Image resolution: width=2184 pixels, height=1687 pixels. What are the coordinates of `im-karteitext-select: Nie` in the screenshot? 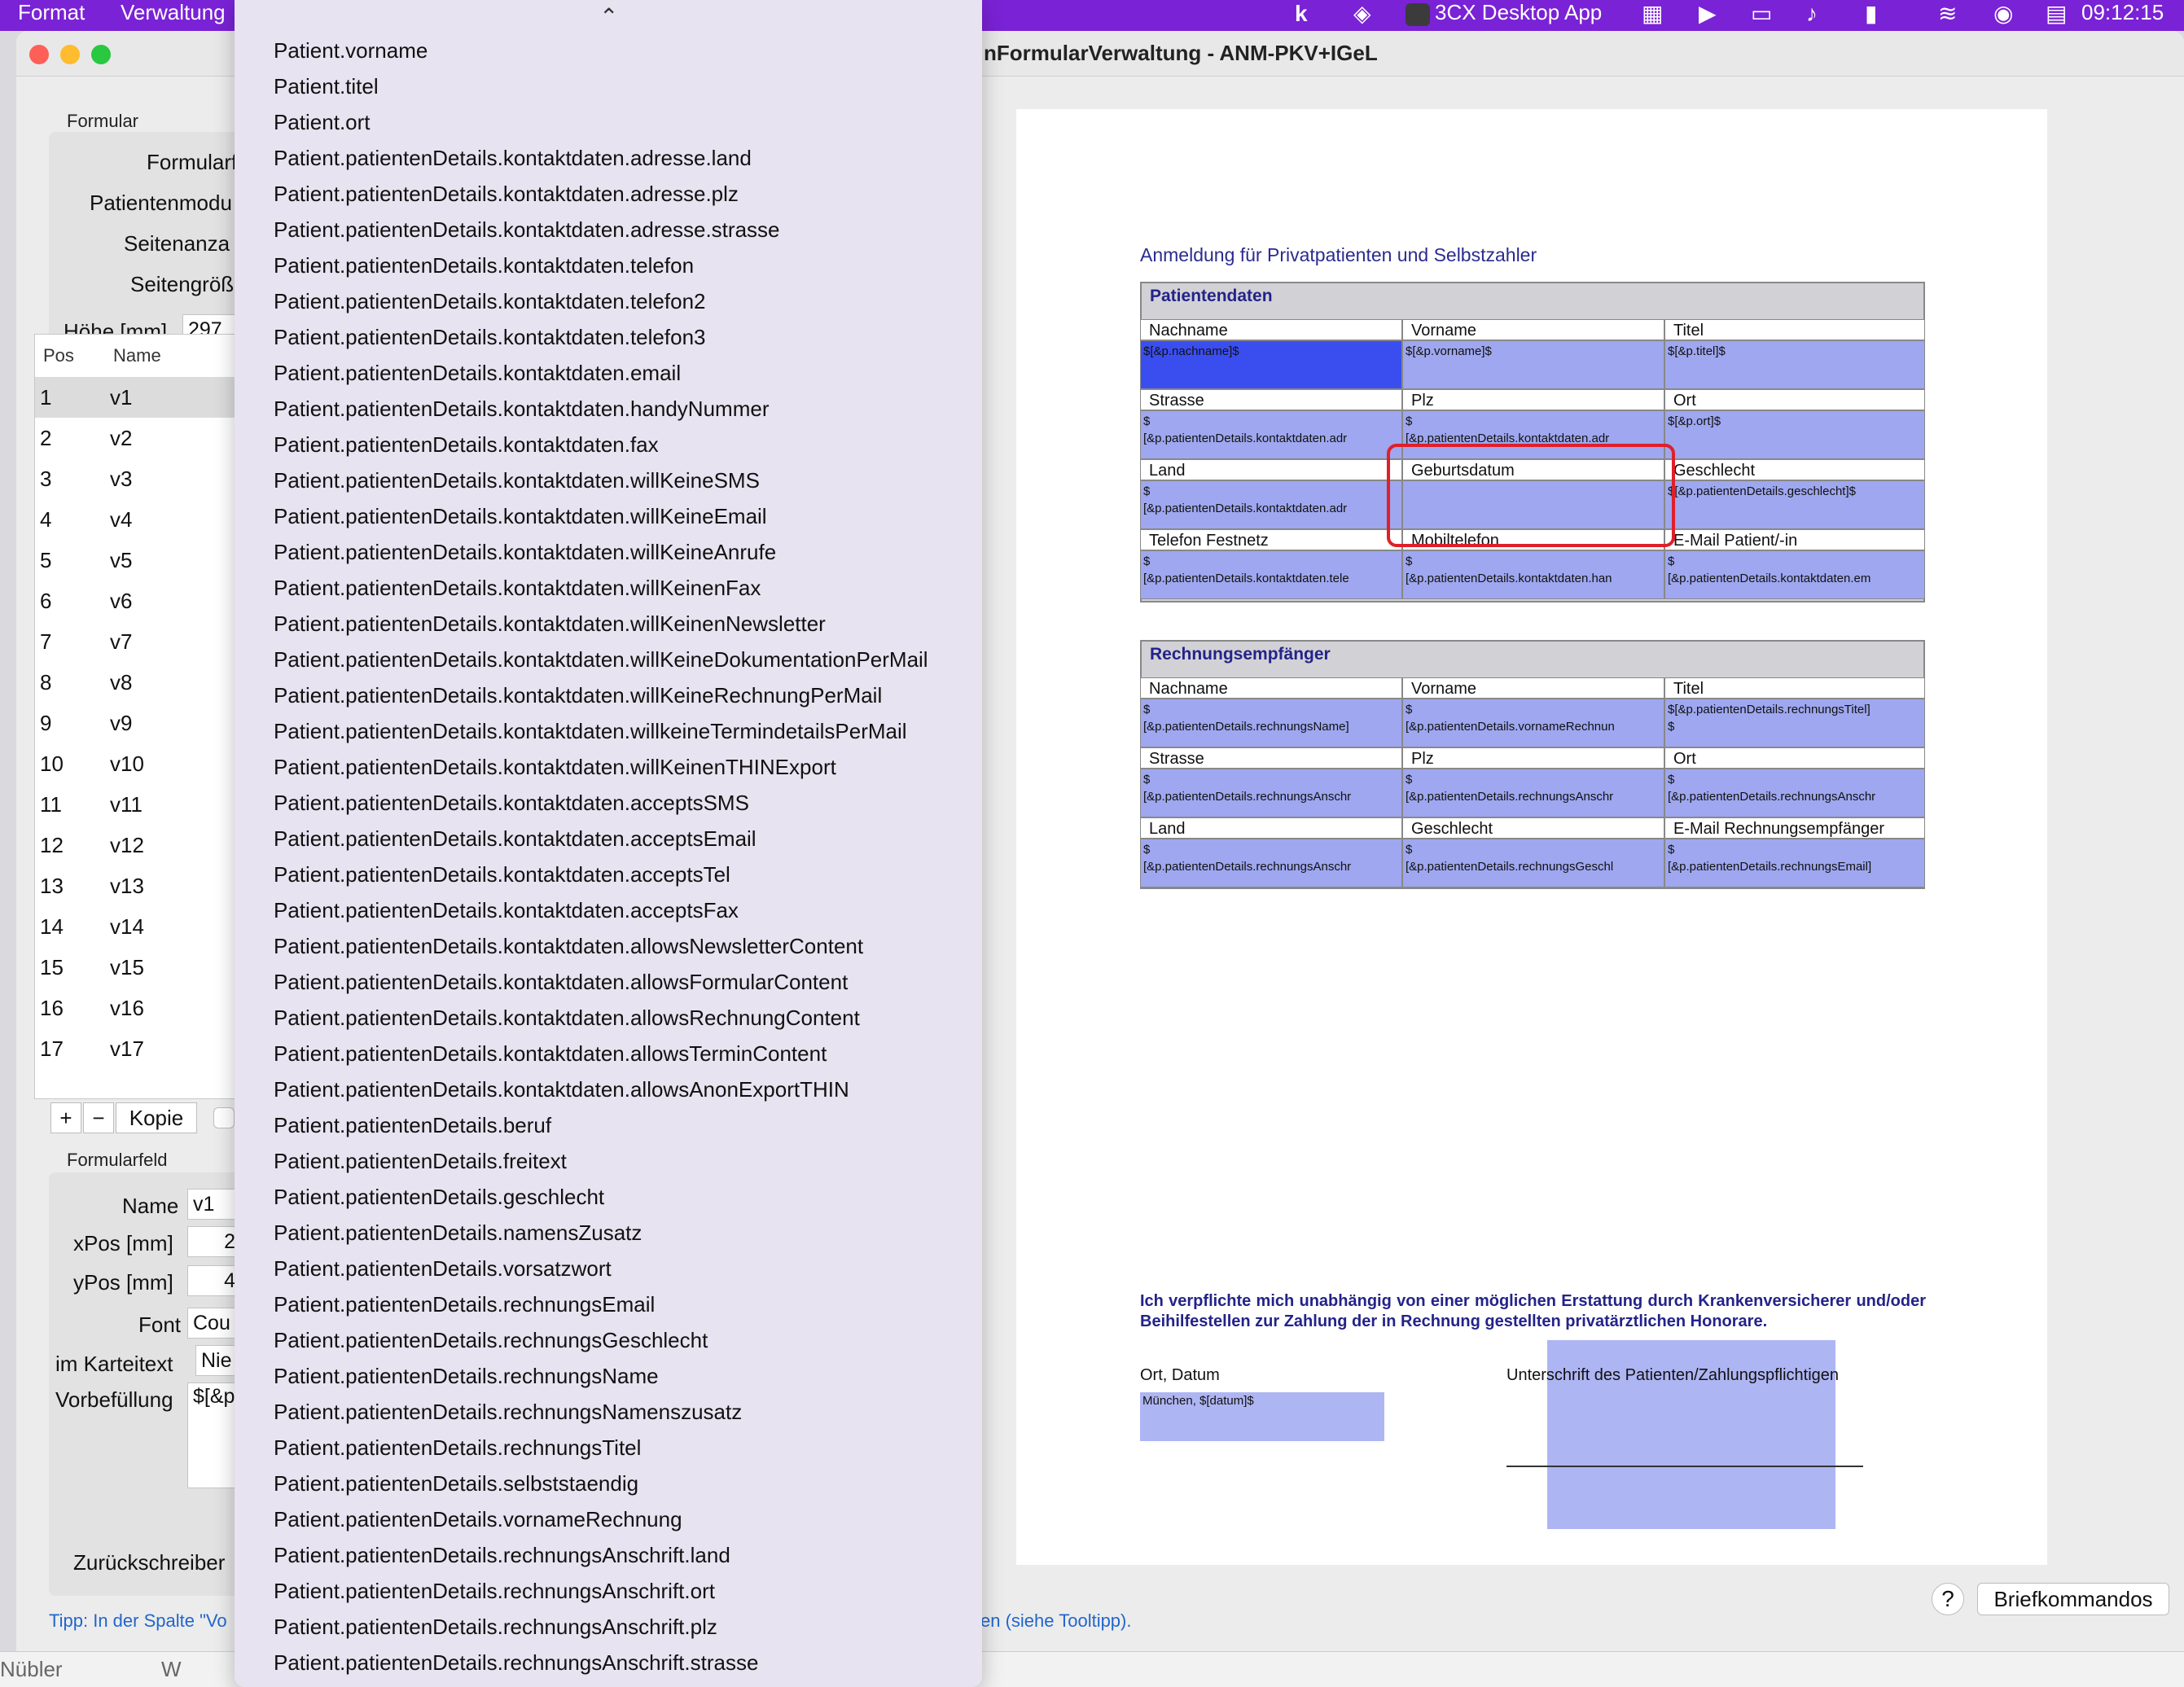 It's located at (217, 1360).